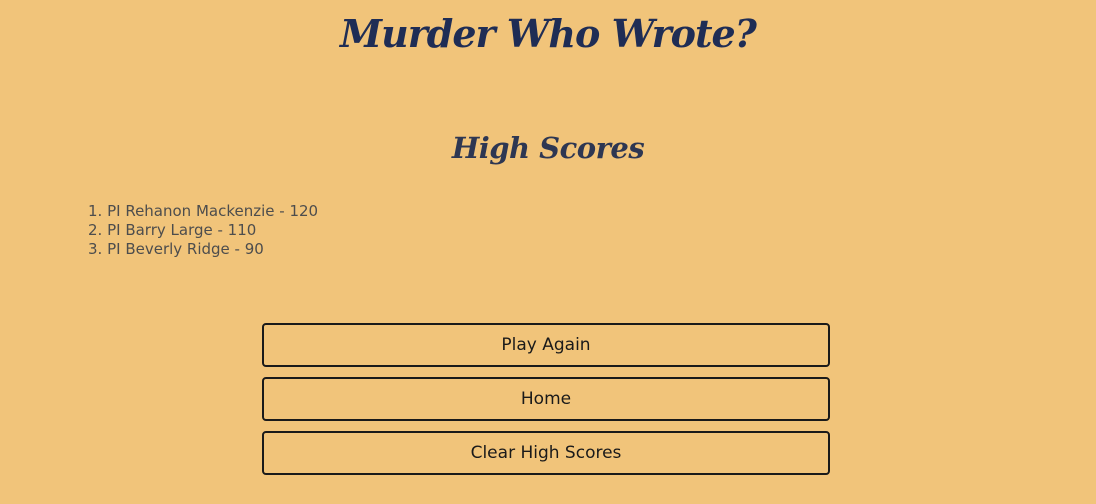 The image size is (1096, 504). Describe the element at coordinates (172, 230) in the screenshot. I see `high-score-entry: 2. PI Barry Large - 110` at that location.